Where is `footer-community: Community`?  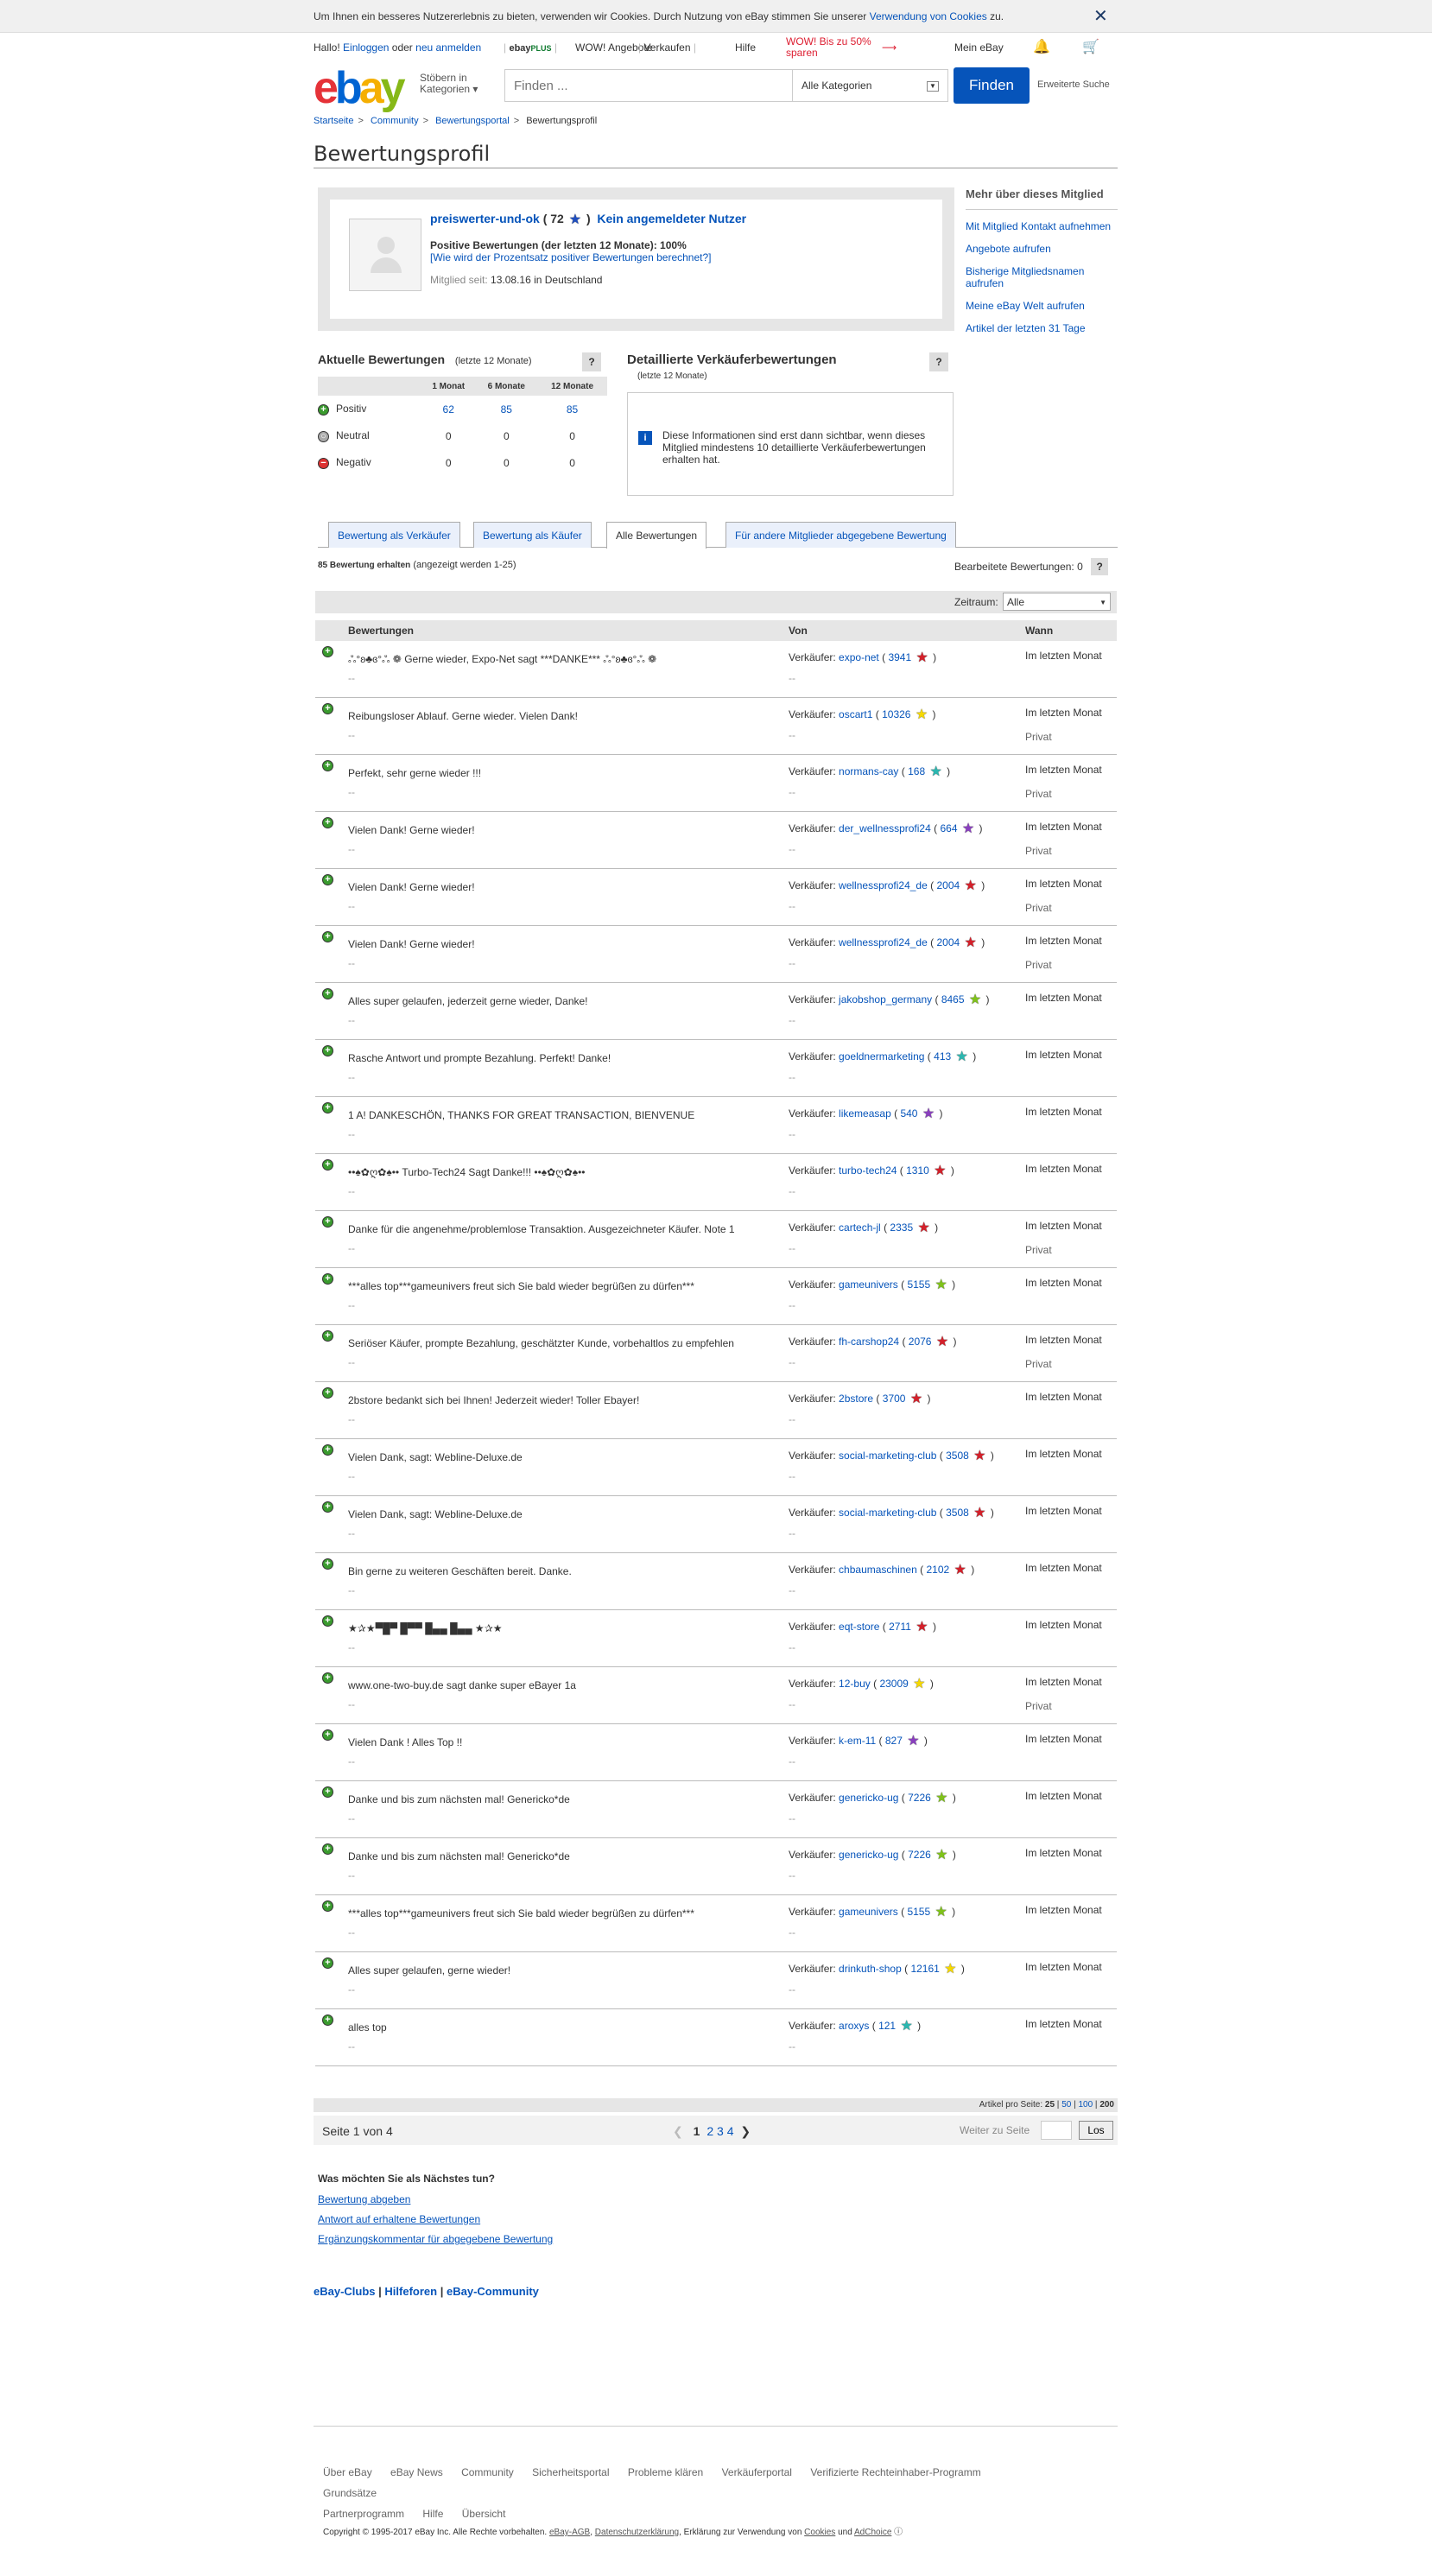
footer-community: Community is located at coordinates (487, 2472).